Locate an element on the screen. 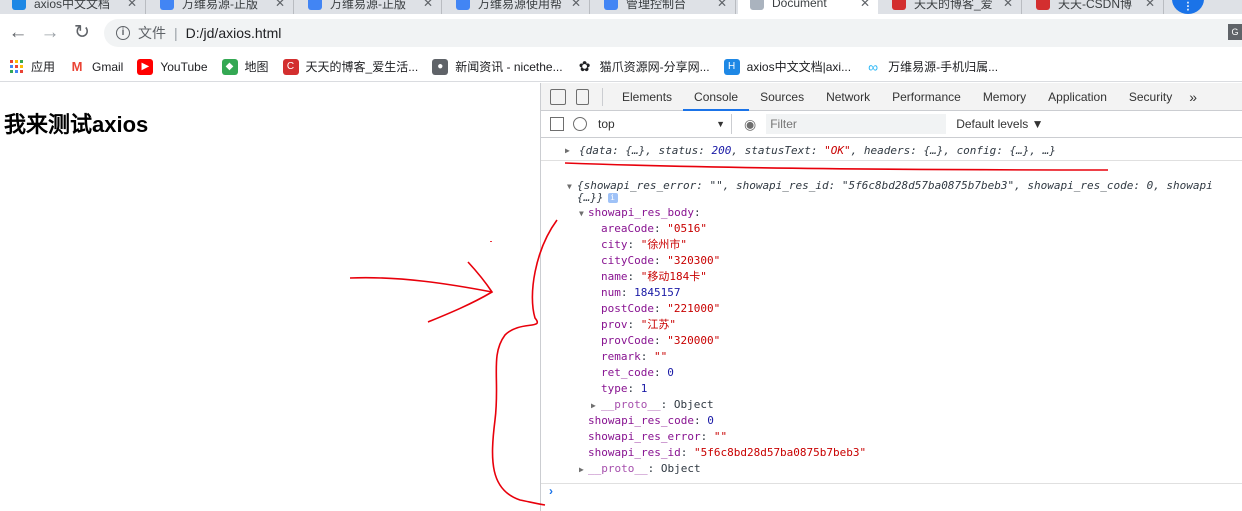 The height and width of the screenshot is (511, 1242). console-prompt-icon: › is located at coordinates (551, 491).